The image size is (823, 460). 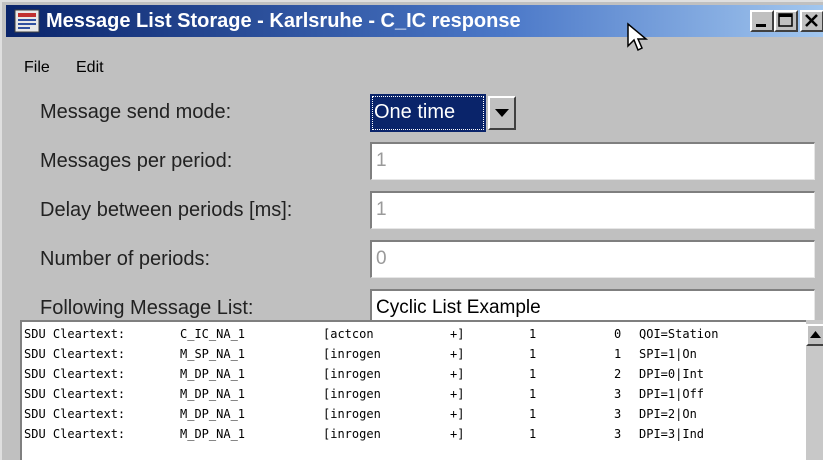 I want to click on send-mode-label: Message send mode:, so click(x=136, y=112).